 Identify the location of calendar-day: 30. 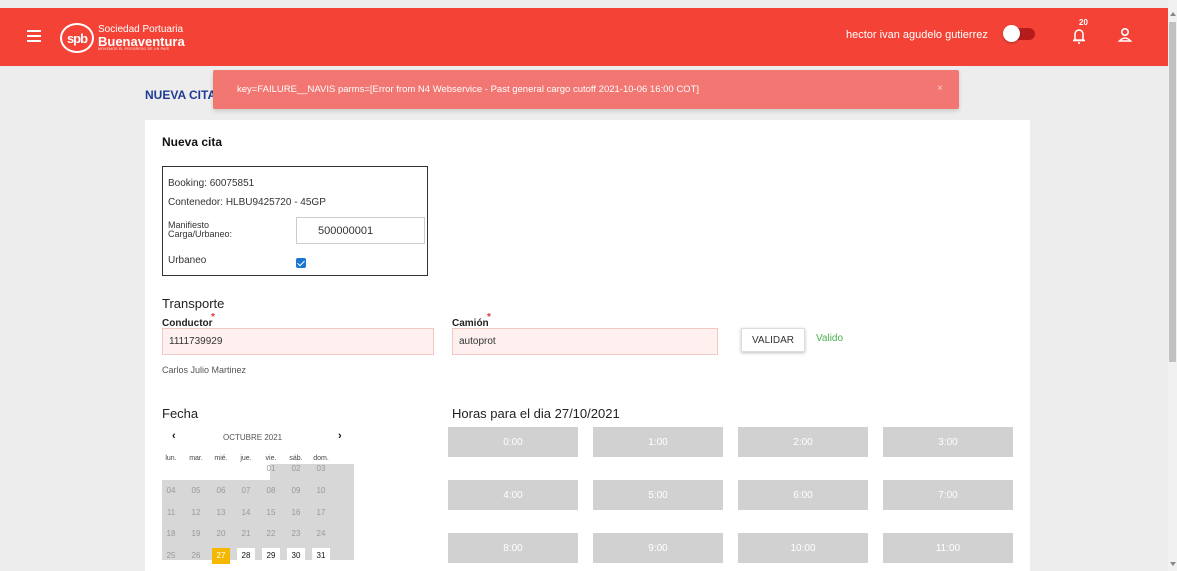
(296, 556).